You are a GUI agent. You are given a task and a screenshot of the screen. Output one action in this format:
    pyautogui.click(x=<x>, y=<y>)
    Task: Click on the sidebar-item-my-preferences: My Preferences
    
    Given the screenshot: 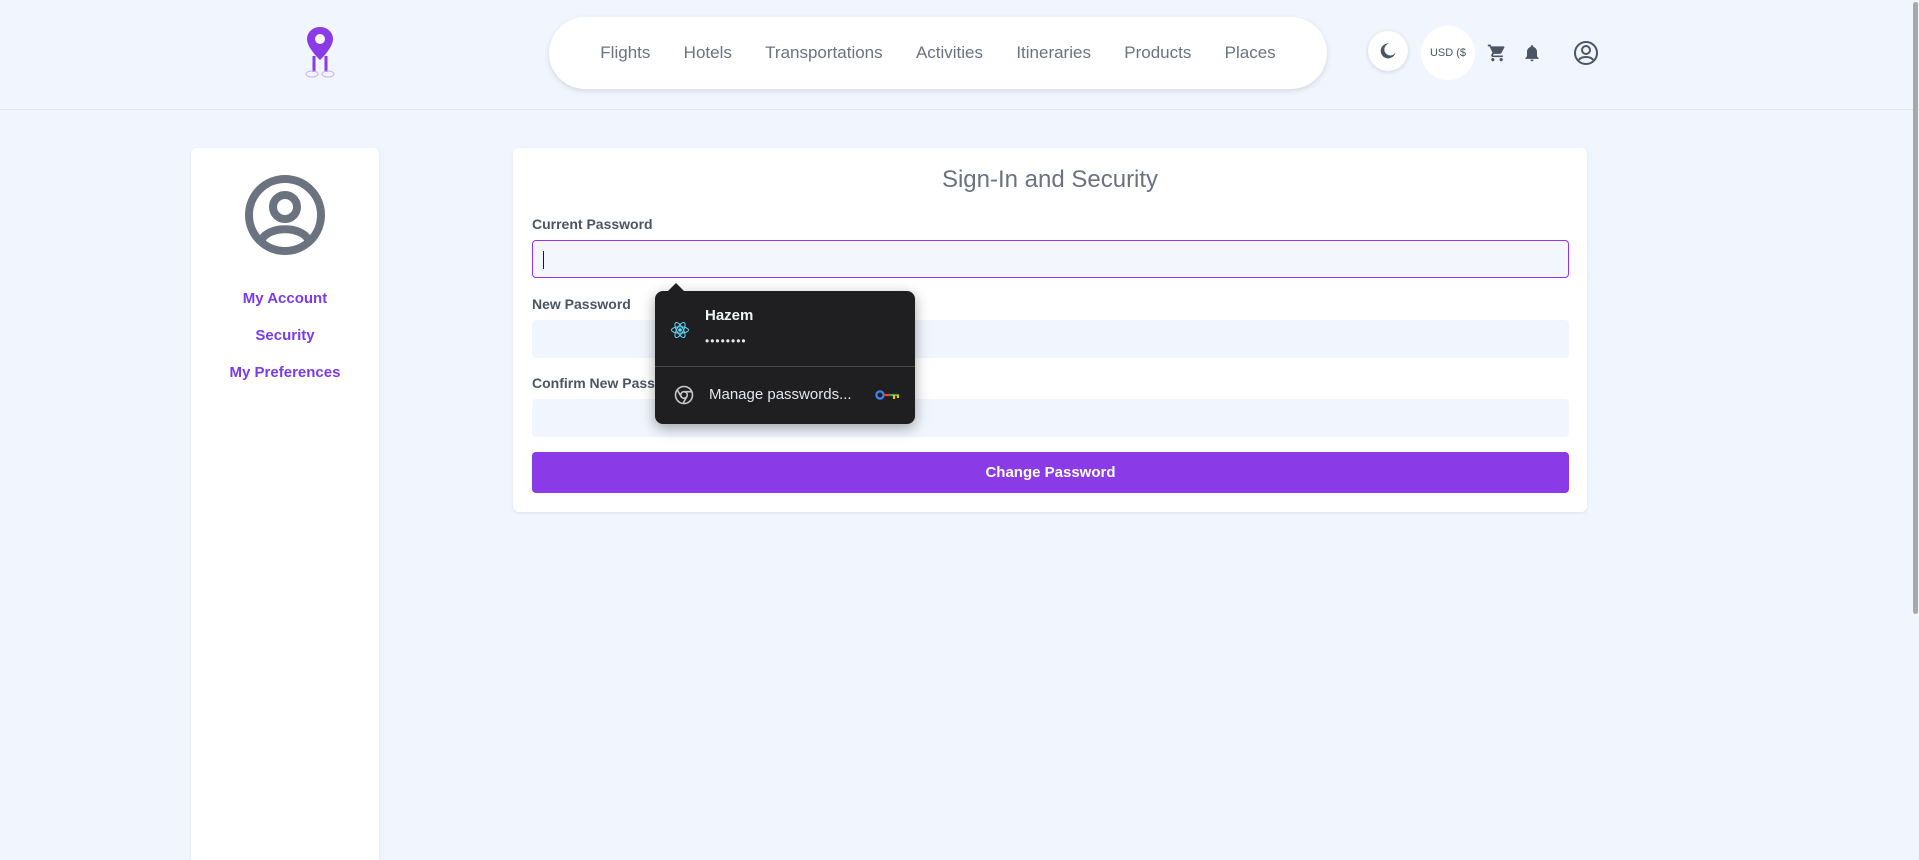 What is the action you would take?
    pyautogui.click(x=285, y=372)
    